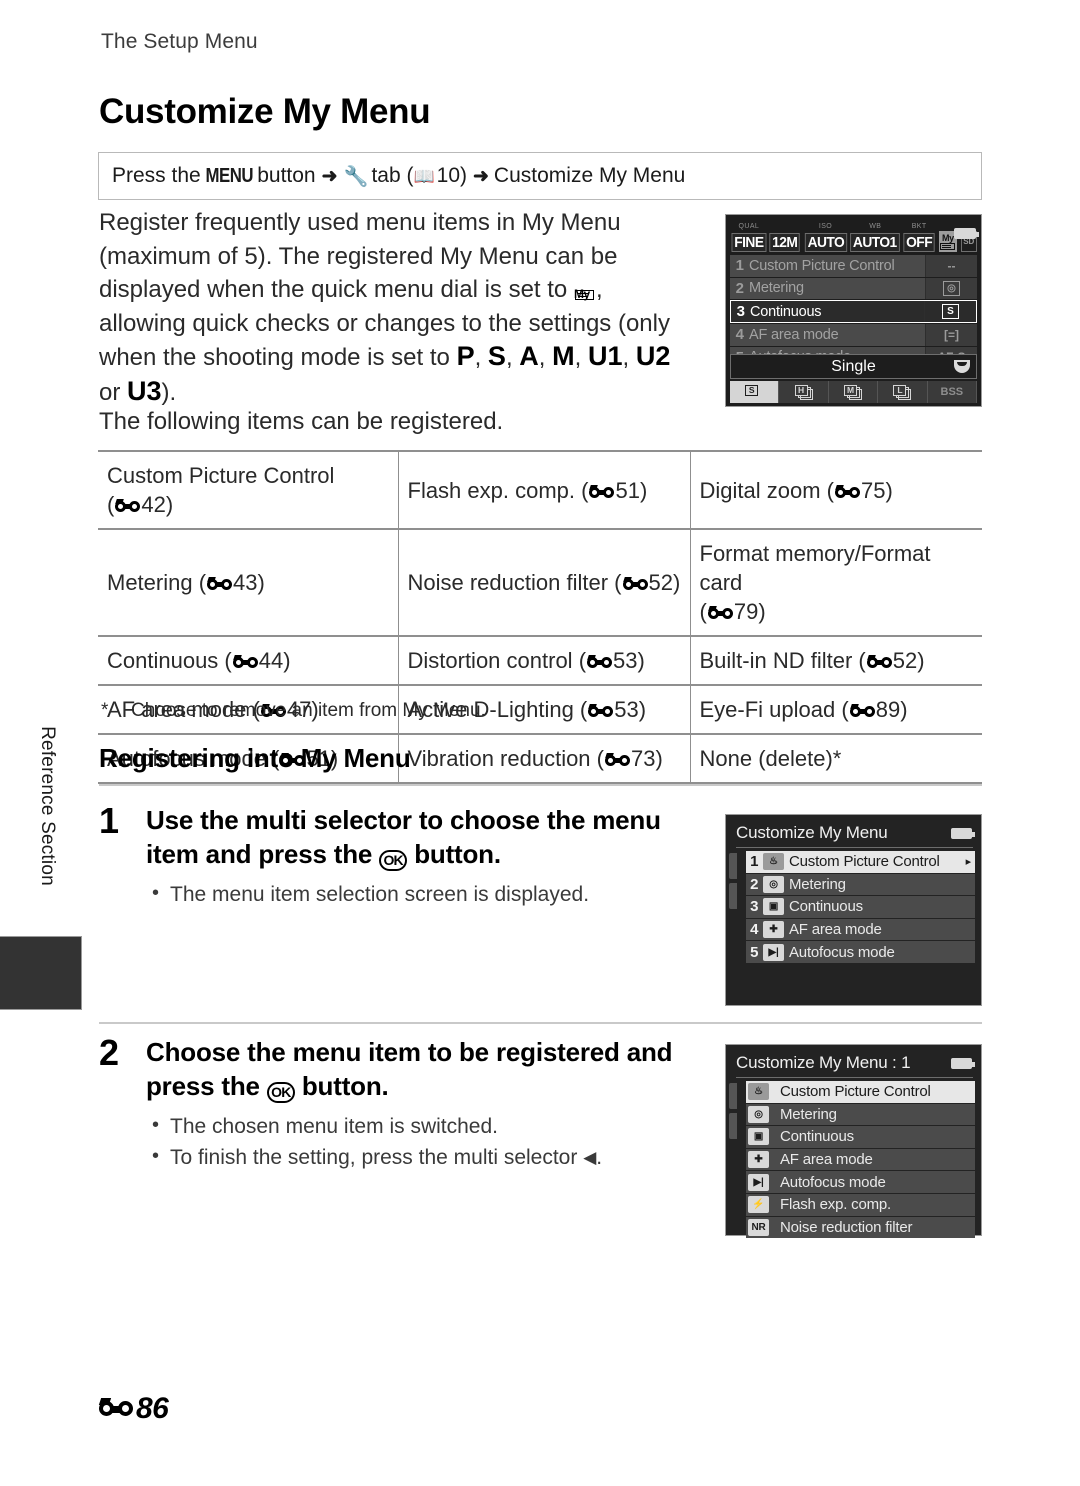  What do you see at coordinates (356, 176) in the screenshot?
I see `wrench-icon: 🔧` at bounding box center [356, 176].